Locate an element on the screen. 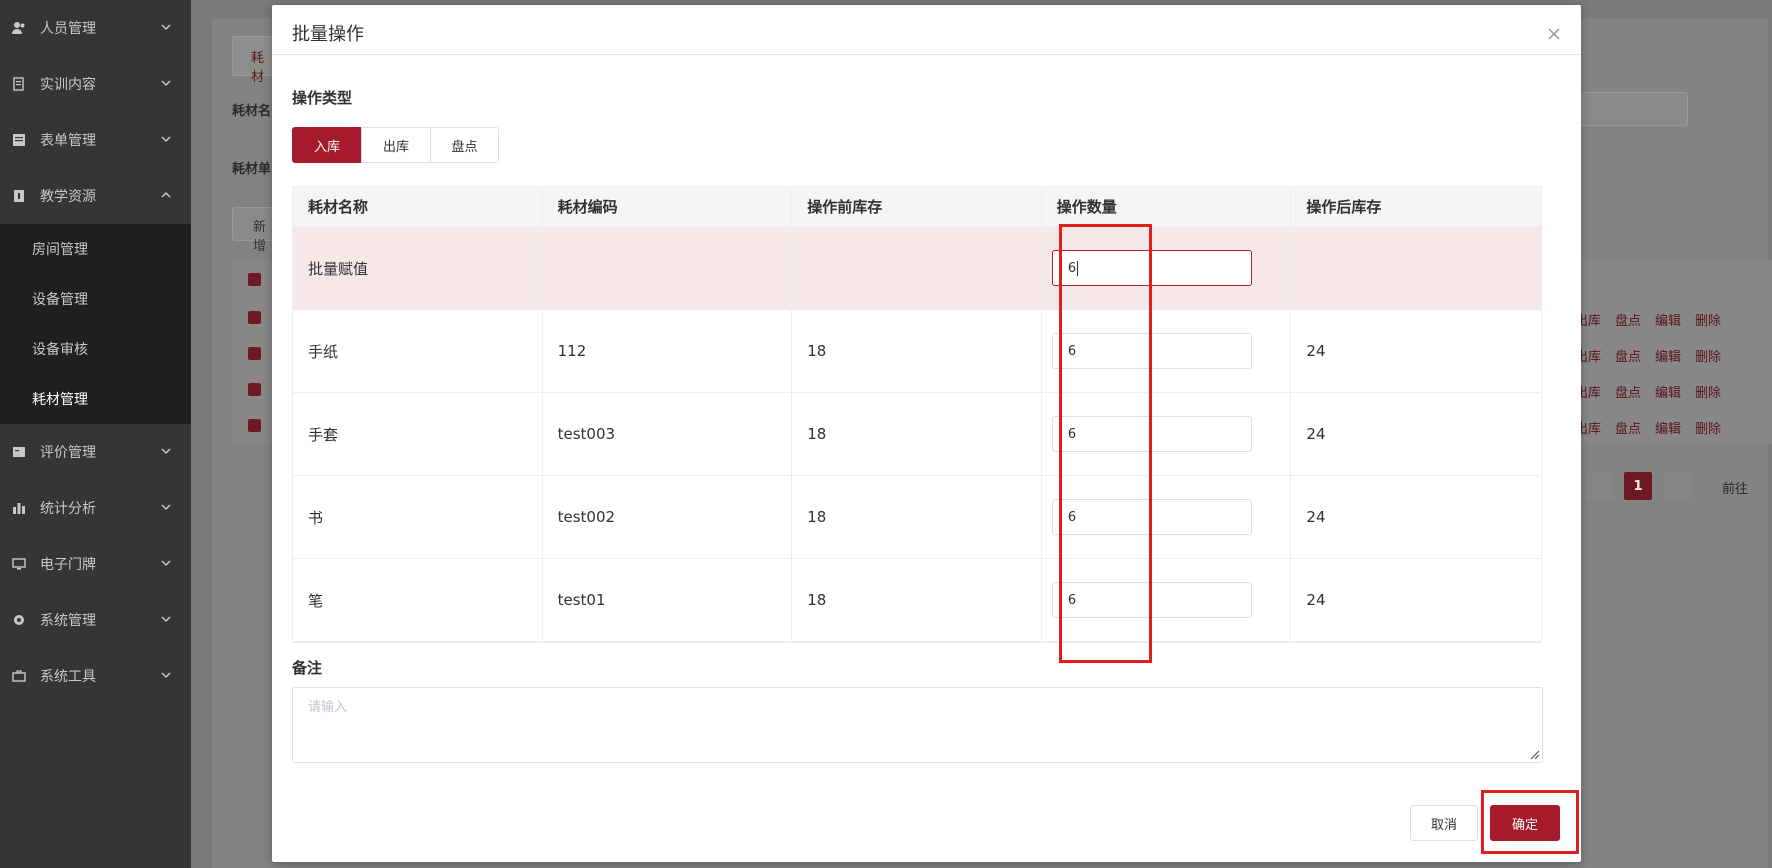 The image size is (1772, 868). submenu-teaching-resources: 房间管理 设备管理 设备审核 耗材管理 is located at coordinates (95, 324).